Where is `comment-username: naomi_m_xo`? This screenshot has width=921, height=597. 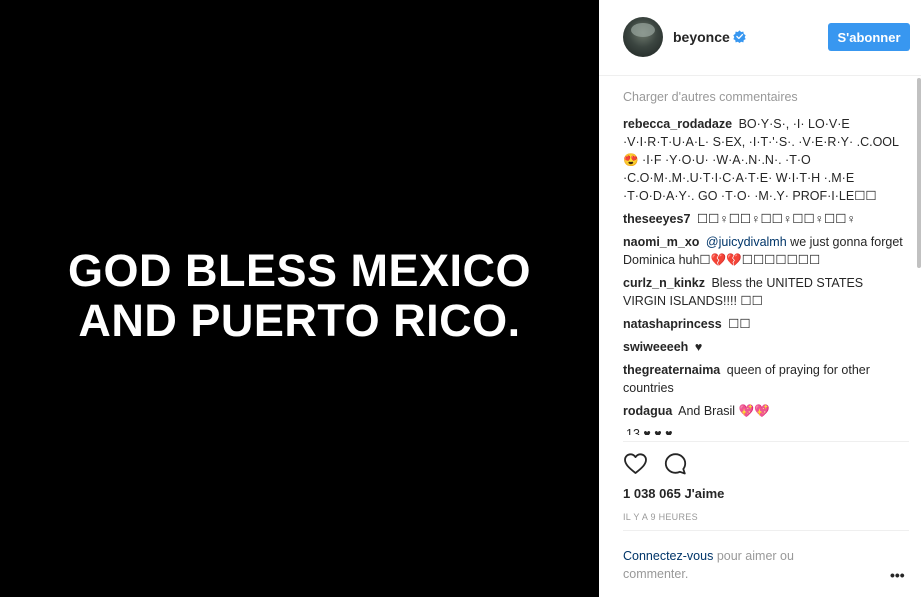
comment-username: naomi_m_xo is located at coordinates (661, 242).